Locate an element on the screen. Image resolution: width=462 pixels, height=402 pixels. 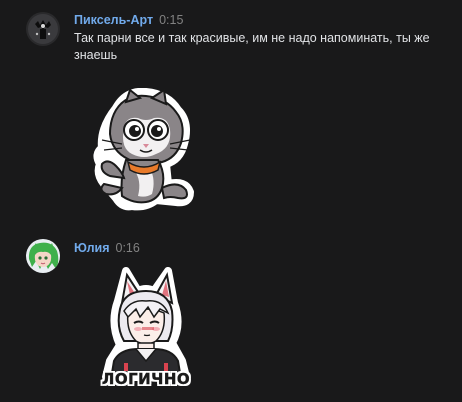
fox-eared-boy-sticker: ЛОГИЧНО is located at coordinates (146, 331).